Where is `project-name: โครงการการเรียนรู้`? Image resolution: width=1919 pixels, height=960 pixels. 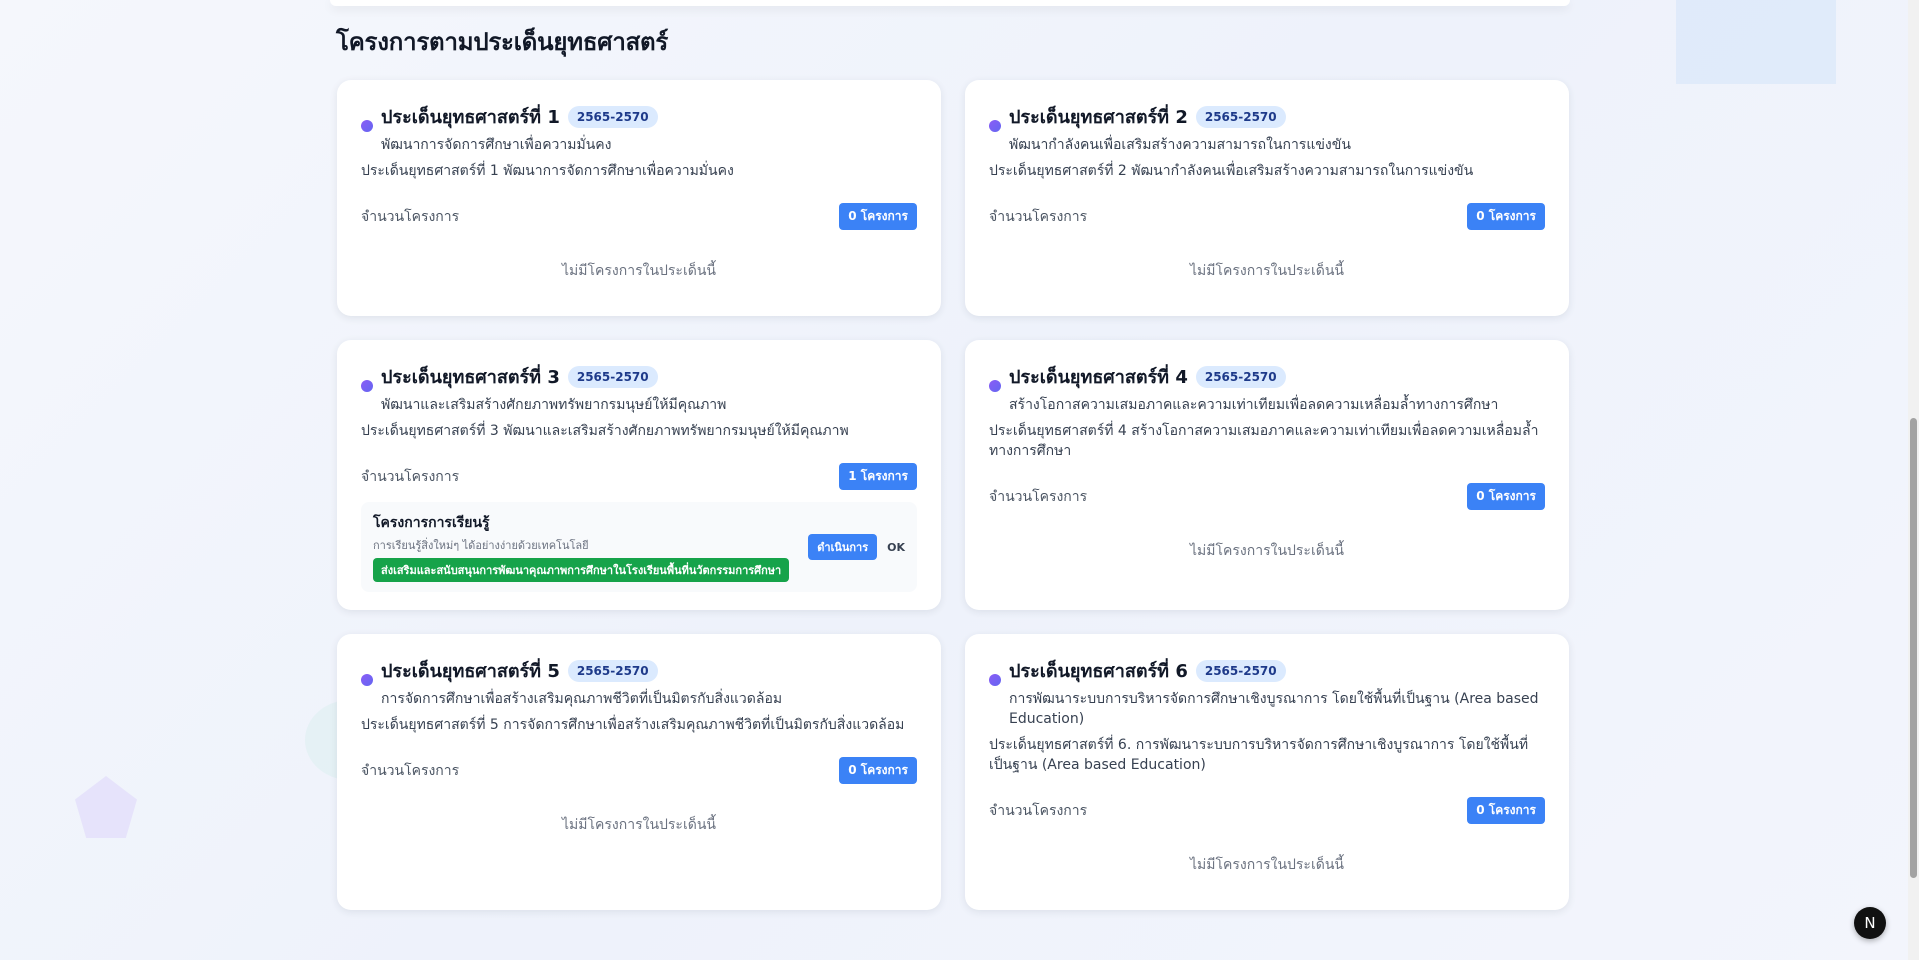 project-name: โครงการการเรียนรู้ is located at coordinates (431, 523).